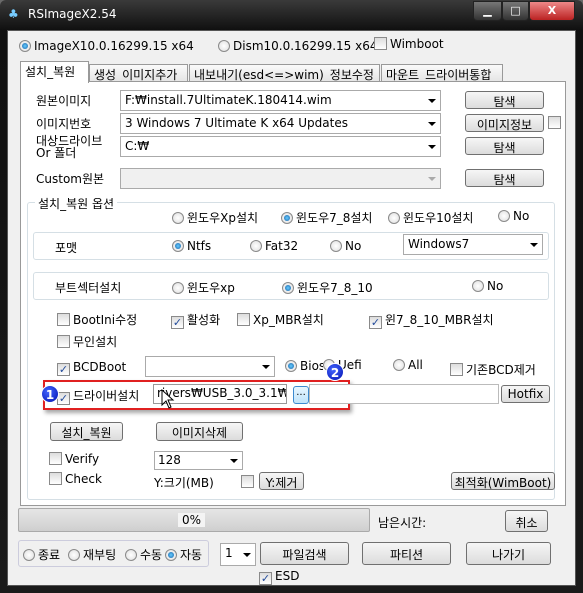  Describe the element at coordinates (415, 365) in the screenshot. I see `label: All` at that location.